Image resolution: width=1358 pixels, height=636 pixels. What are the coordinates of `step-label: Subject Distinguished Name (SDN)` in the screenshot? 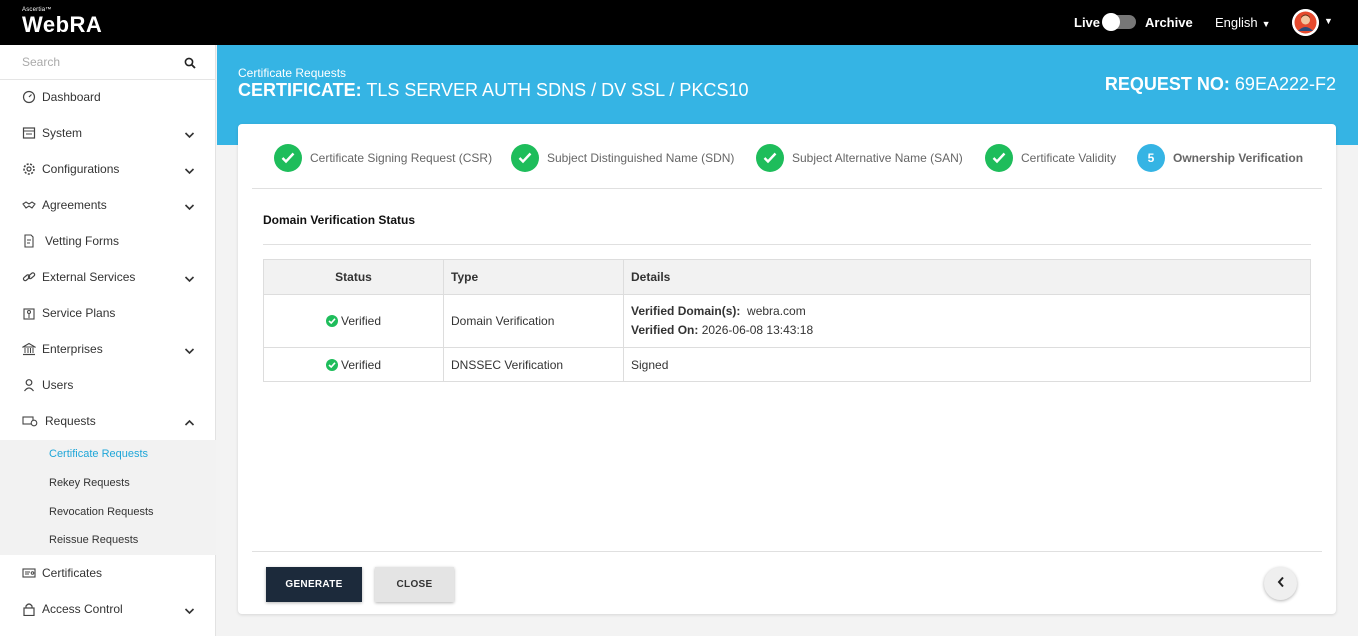 It's located at (641, 158).